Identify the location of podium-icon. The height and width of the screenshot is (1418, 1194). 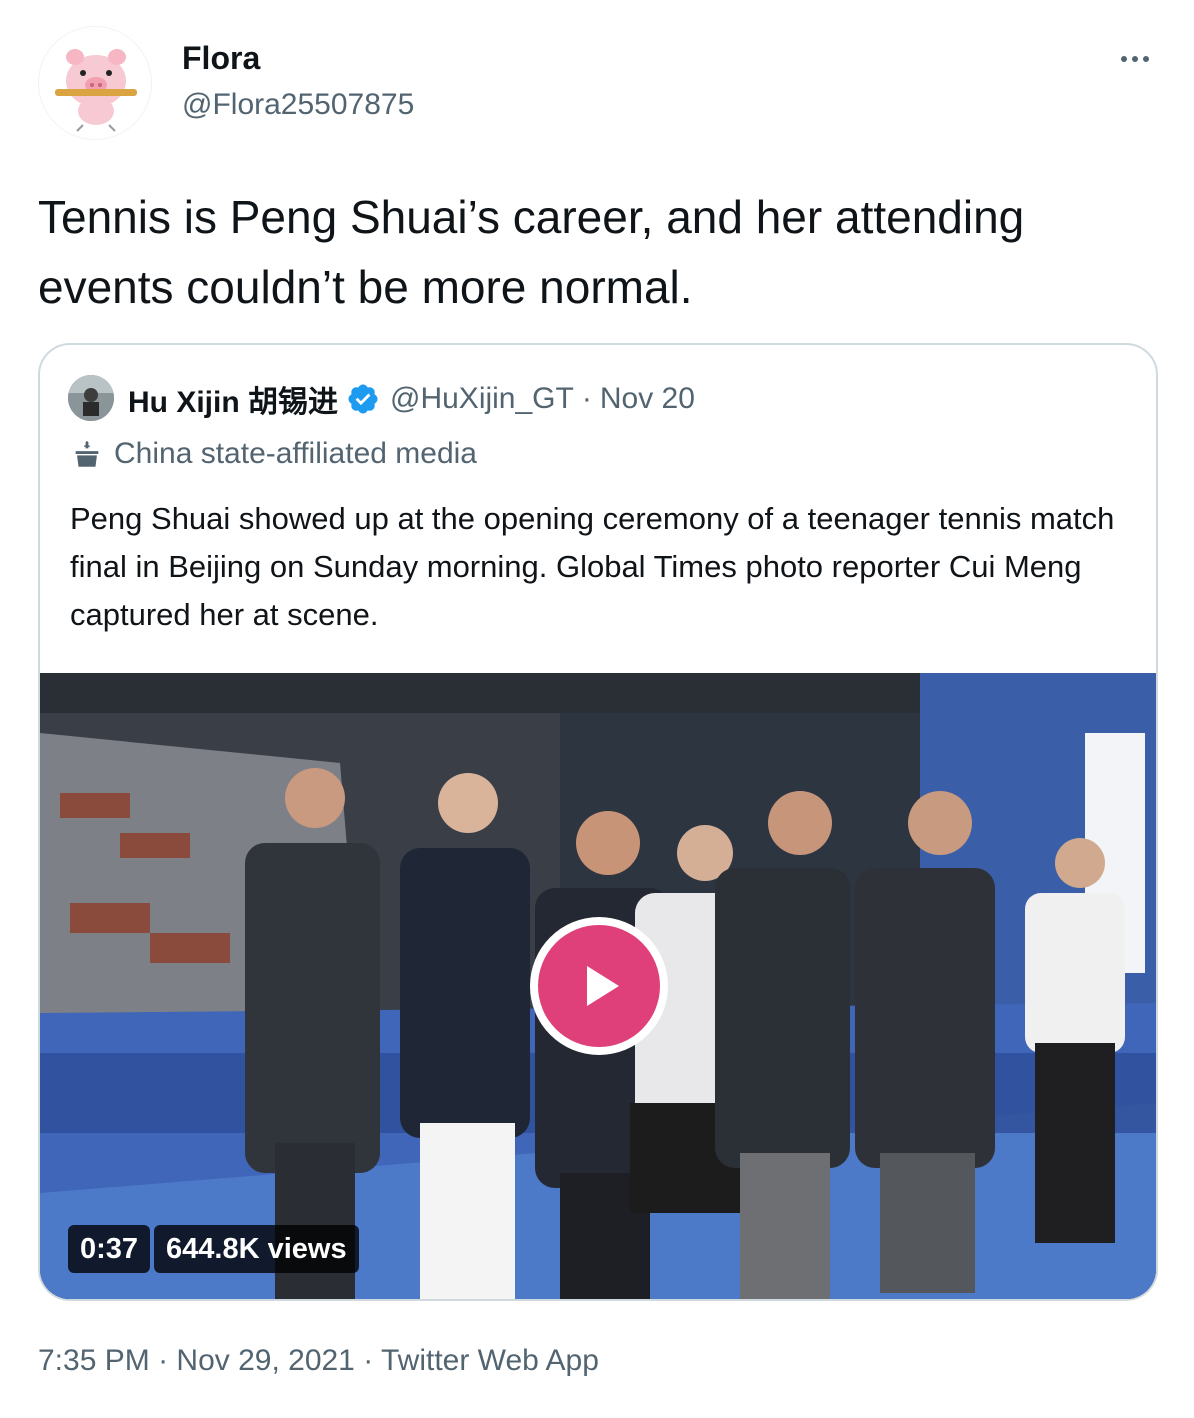
(87, 454).